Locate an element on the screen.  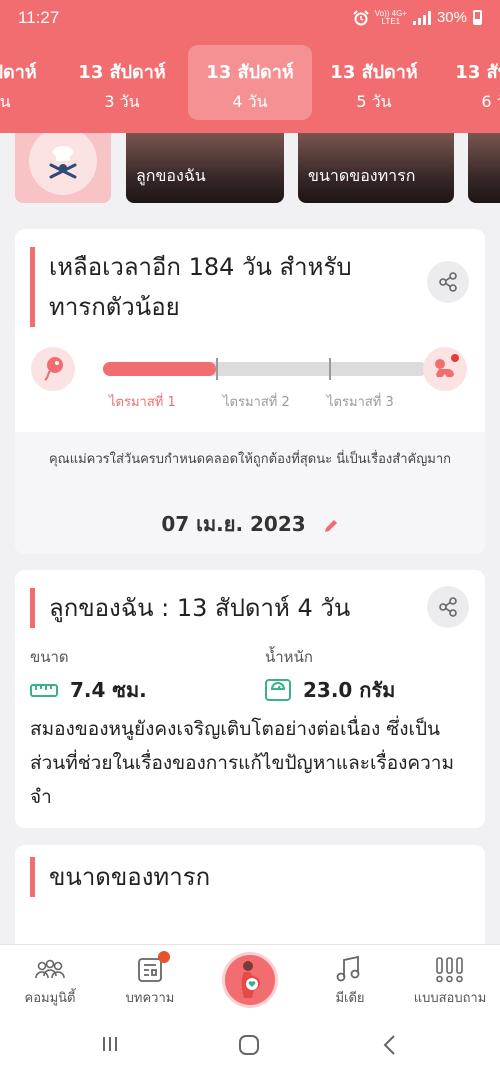
system-navigation-bar is located at coordinates (250, 1046).